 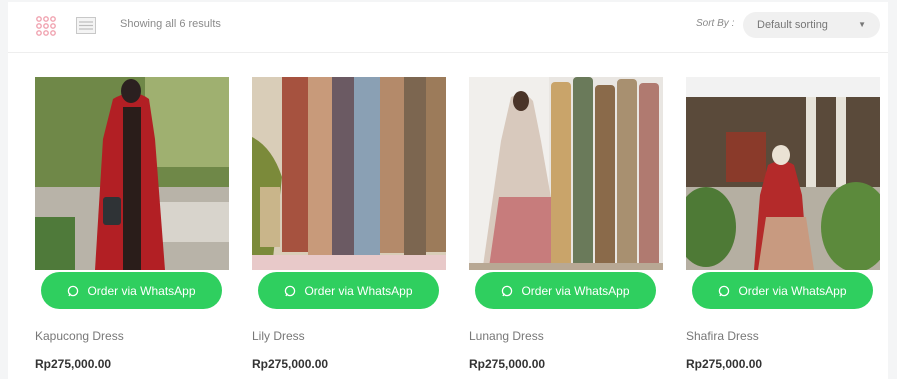 I want to click on sort-dropdown: Default sorting ▼, so click(x=811, y=25).